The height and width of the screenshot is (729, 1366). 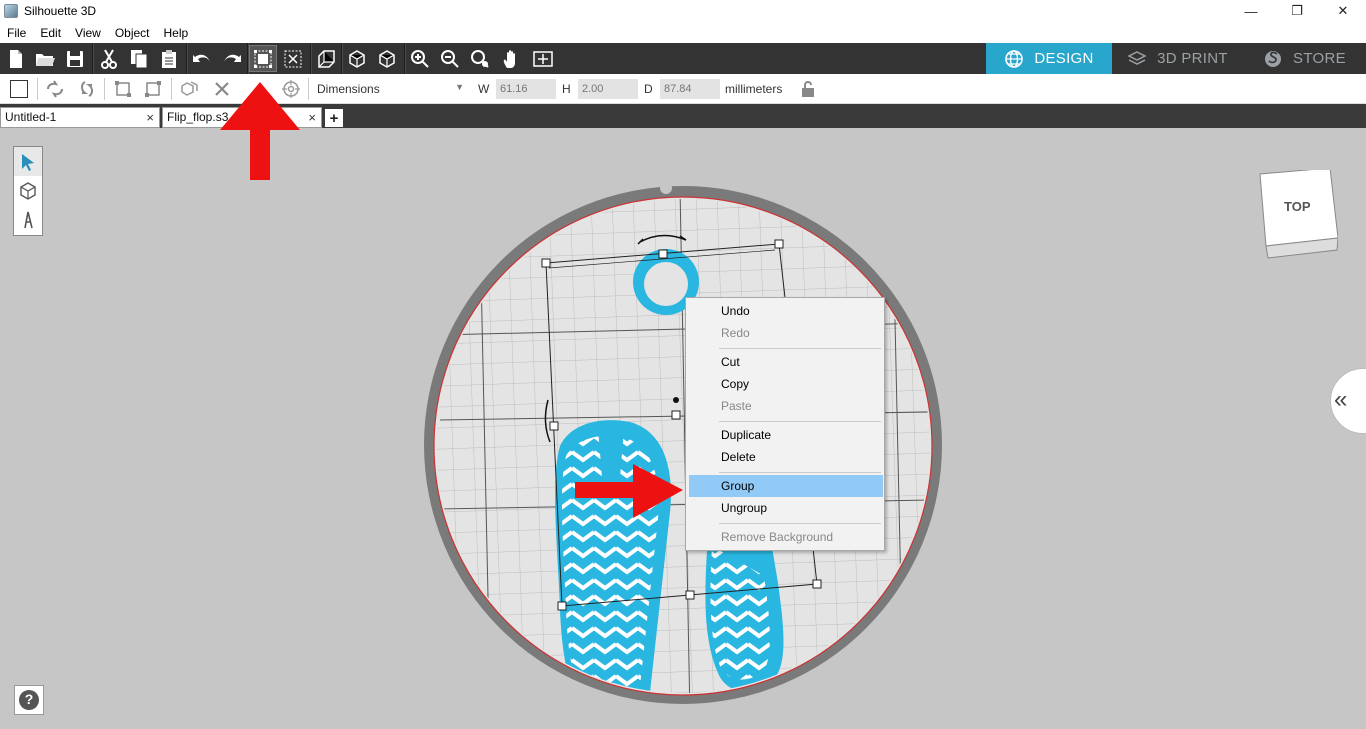 I want to click on ctx-copy: Copy, so click(x=786, y=384).